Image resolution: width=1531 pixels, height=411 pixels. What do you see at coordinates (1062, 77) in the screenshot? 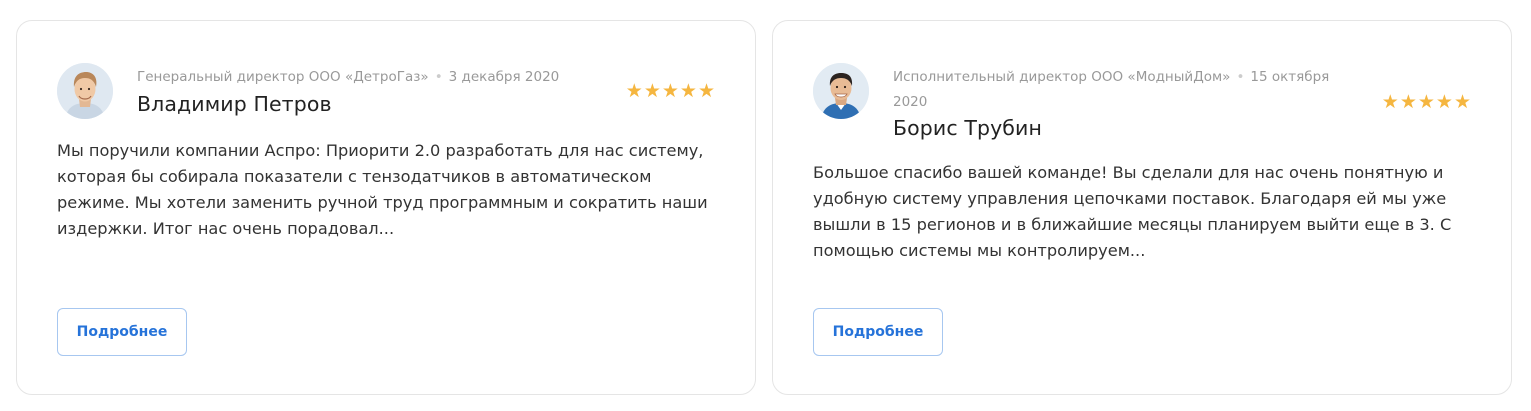
I see `author-position: Исполнительный директор ООО «МодныйДом»` at bounding box center [1062, 77].